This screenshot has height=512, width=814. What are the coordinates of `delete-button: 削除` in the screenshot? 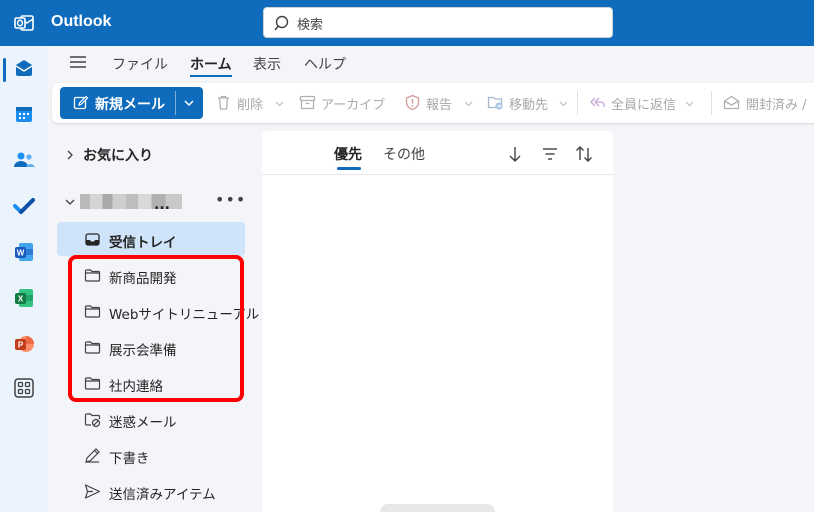 It's located at (250, 103).